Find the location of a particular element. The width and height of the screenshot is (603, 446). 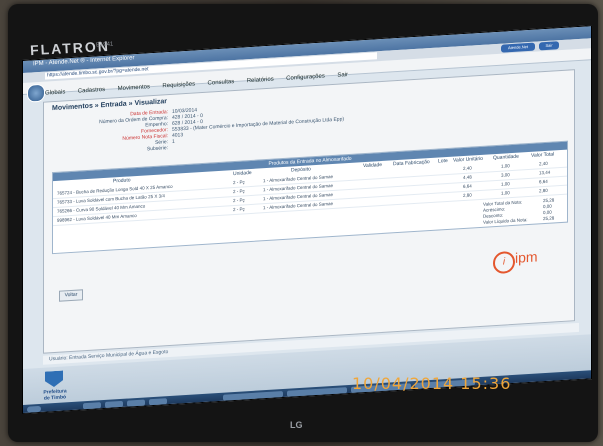

exit-button: Sair is located at coordinates (549, 46).